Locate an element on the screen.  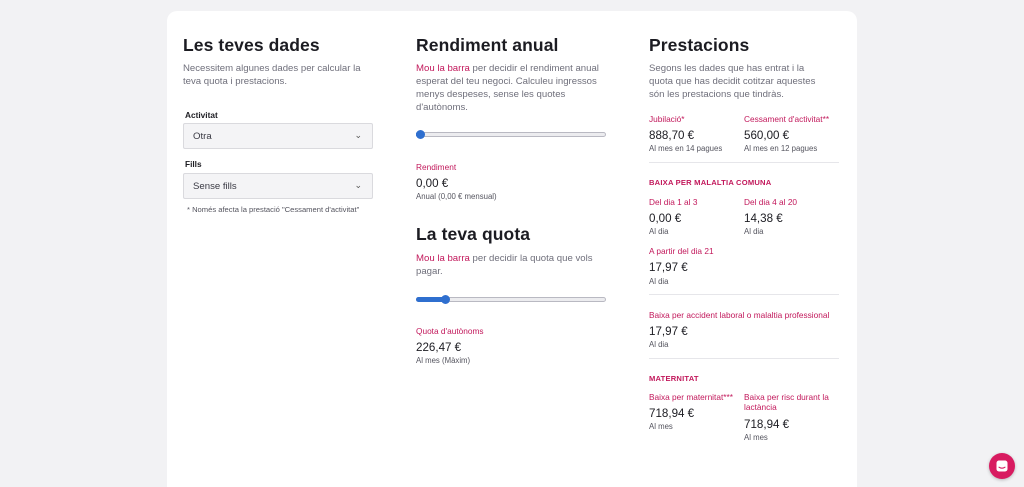
accident-value: 17,97 € is located at coordinates (668, 331).